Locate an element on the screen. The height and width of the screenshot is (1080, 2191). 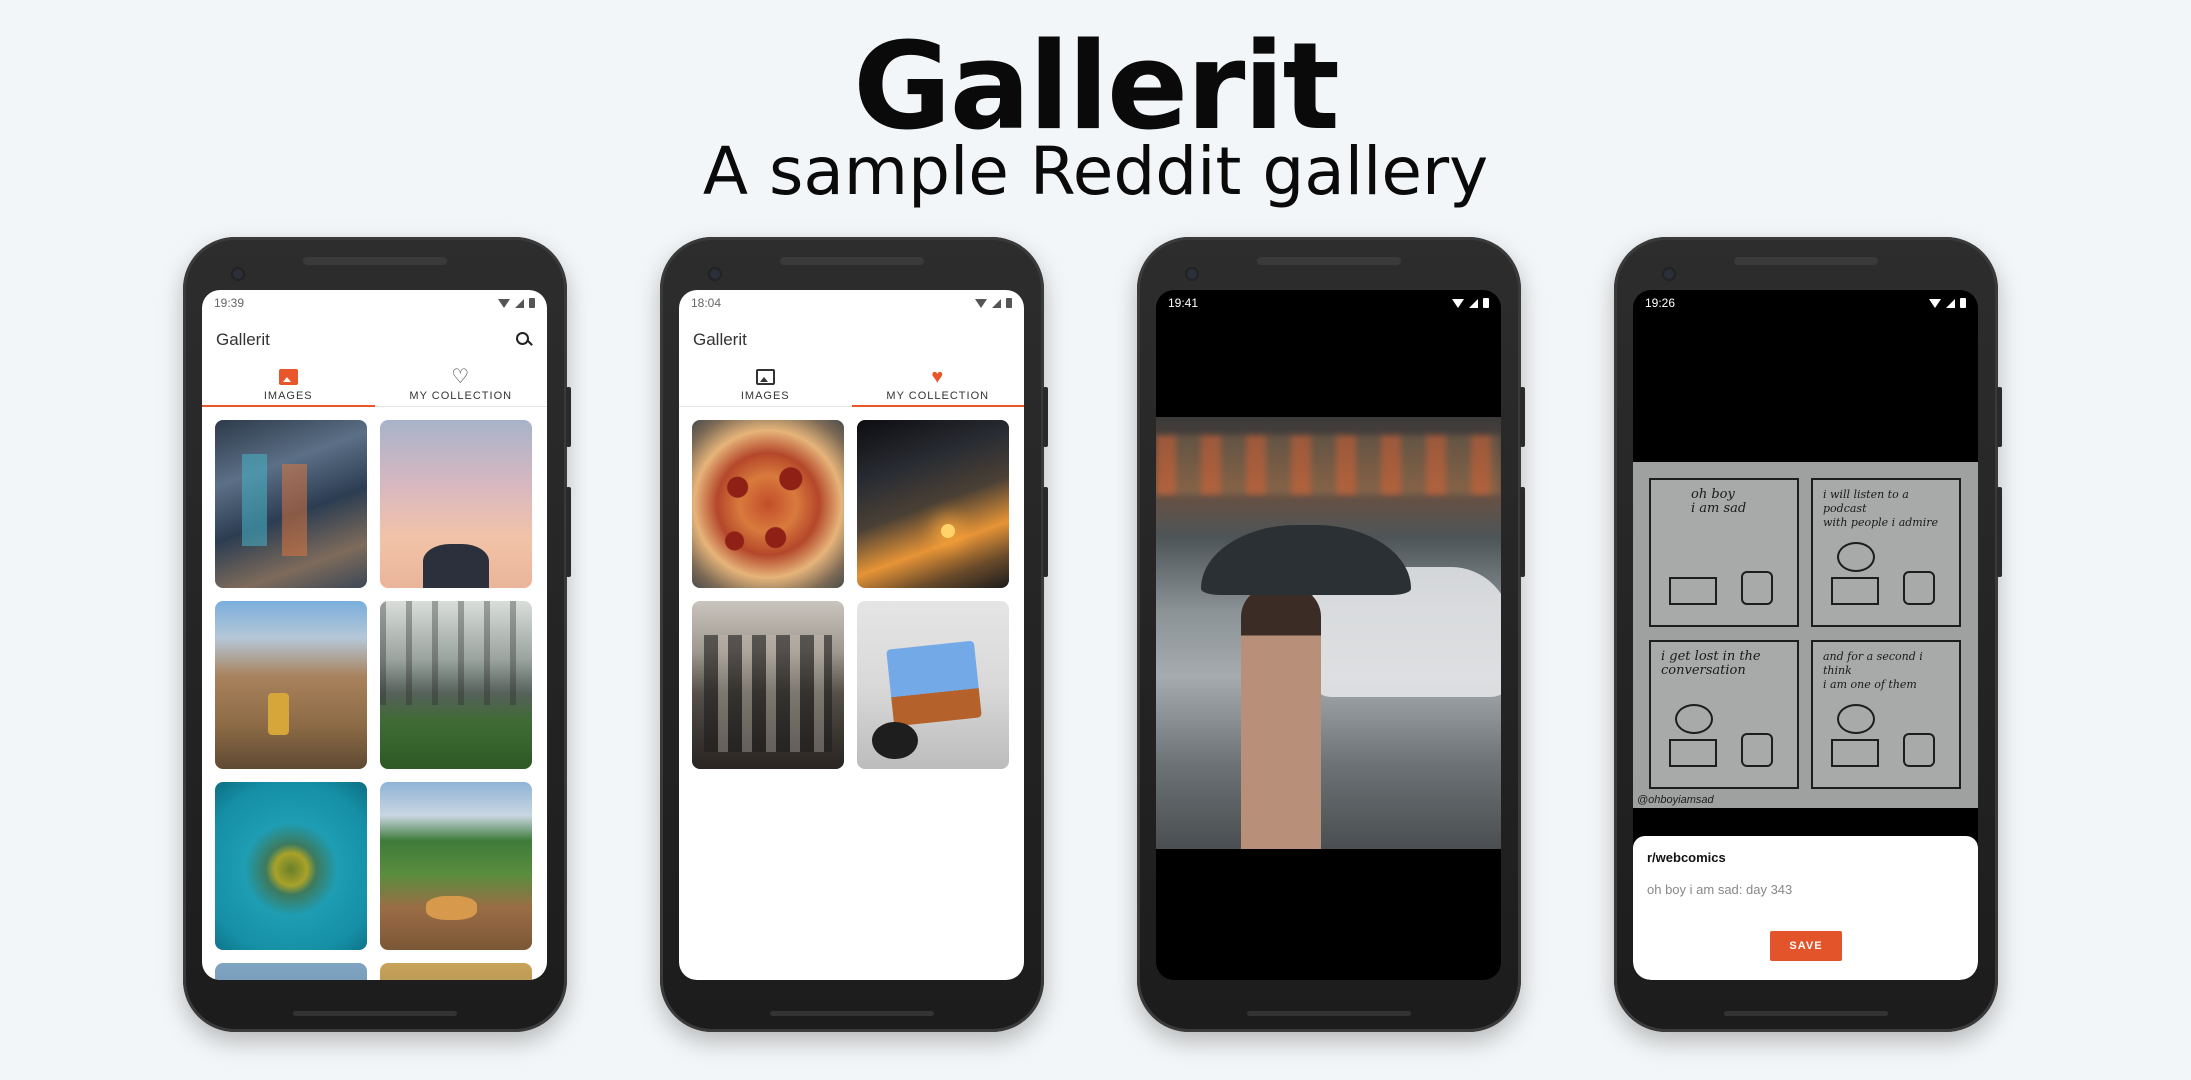
phone-images-tab: 19:39 Gallerit IMAGES ♡ MY COLLECTION is located at coordinates (377, 634).